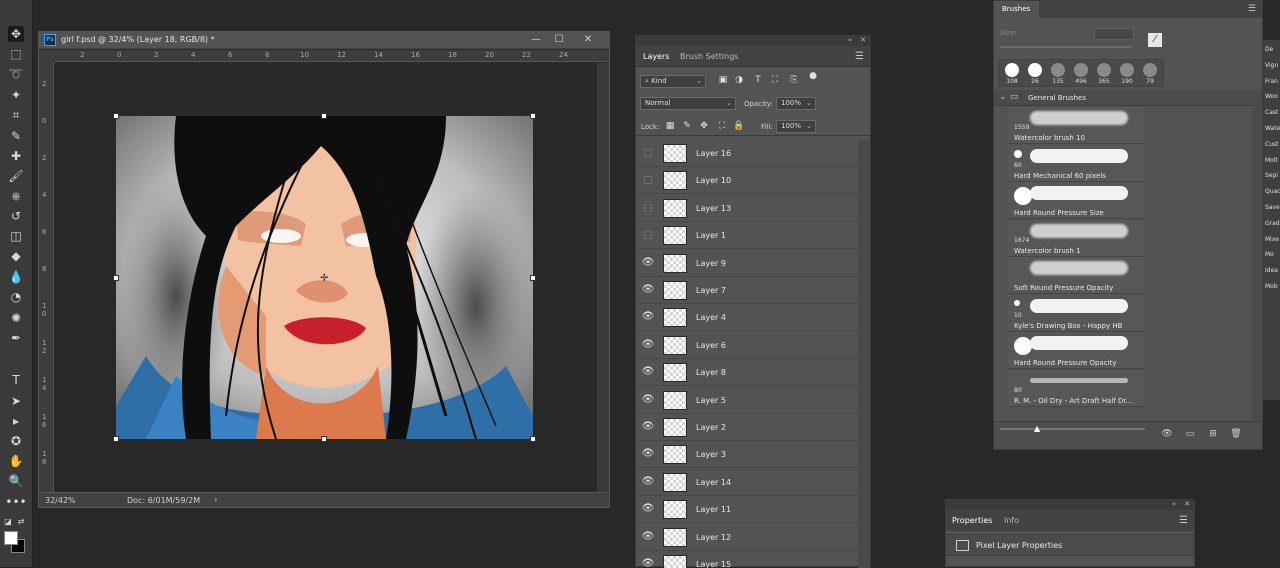 Image resolution: width=1280 pixels, height=568 pixels. I want to click on lock-all-icon: 🔒, so click(739, 126).